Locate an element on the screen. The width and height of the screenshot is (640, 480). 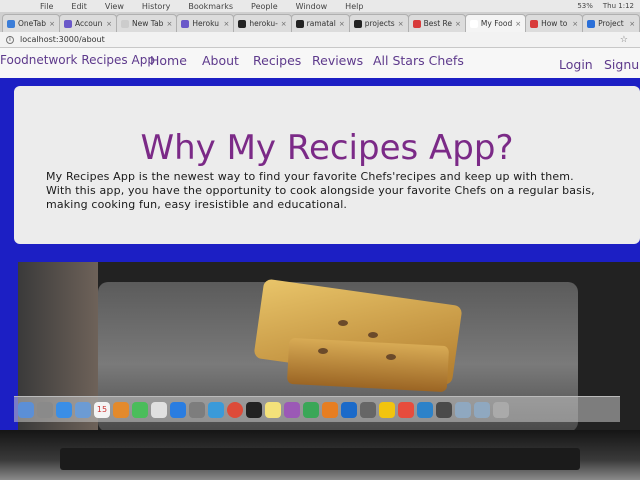
battery-level: 53% is located at coordinates (585, 6).